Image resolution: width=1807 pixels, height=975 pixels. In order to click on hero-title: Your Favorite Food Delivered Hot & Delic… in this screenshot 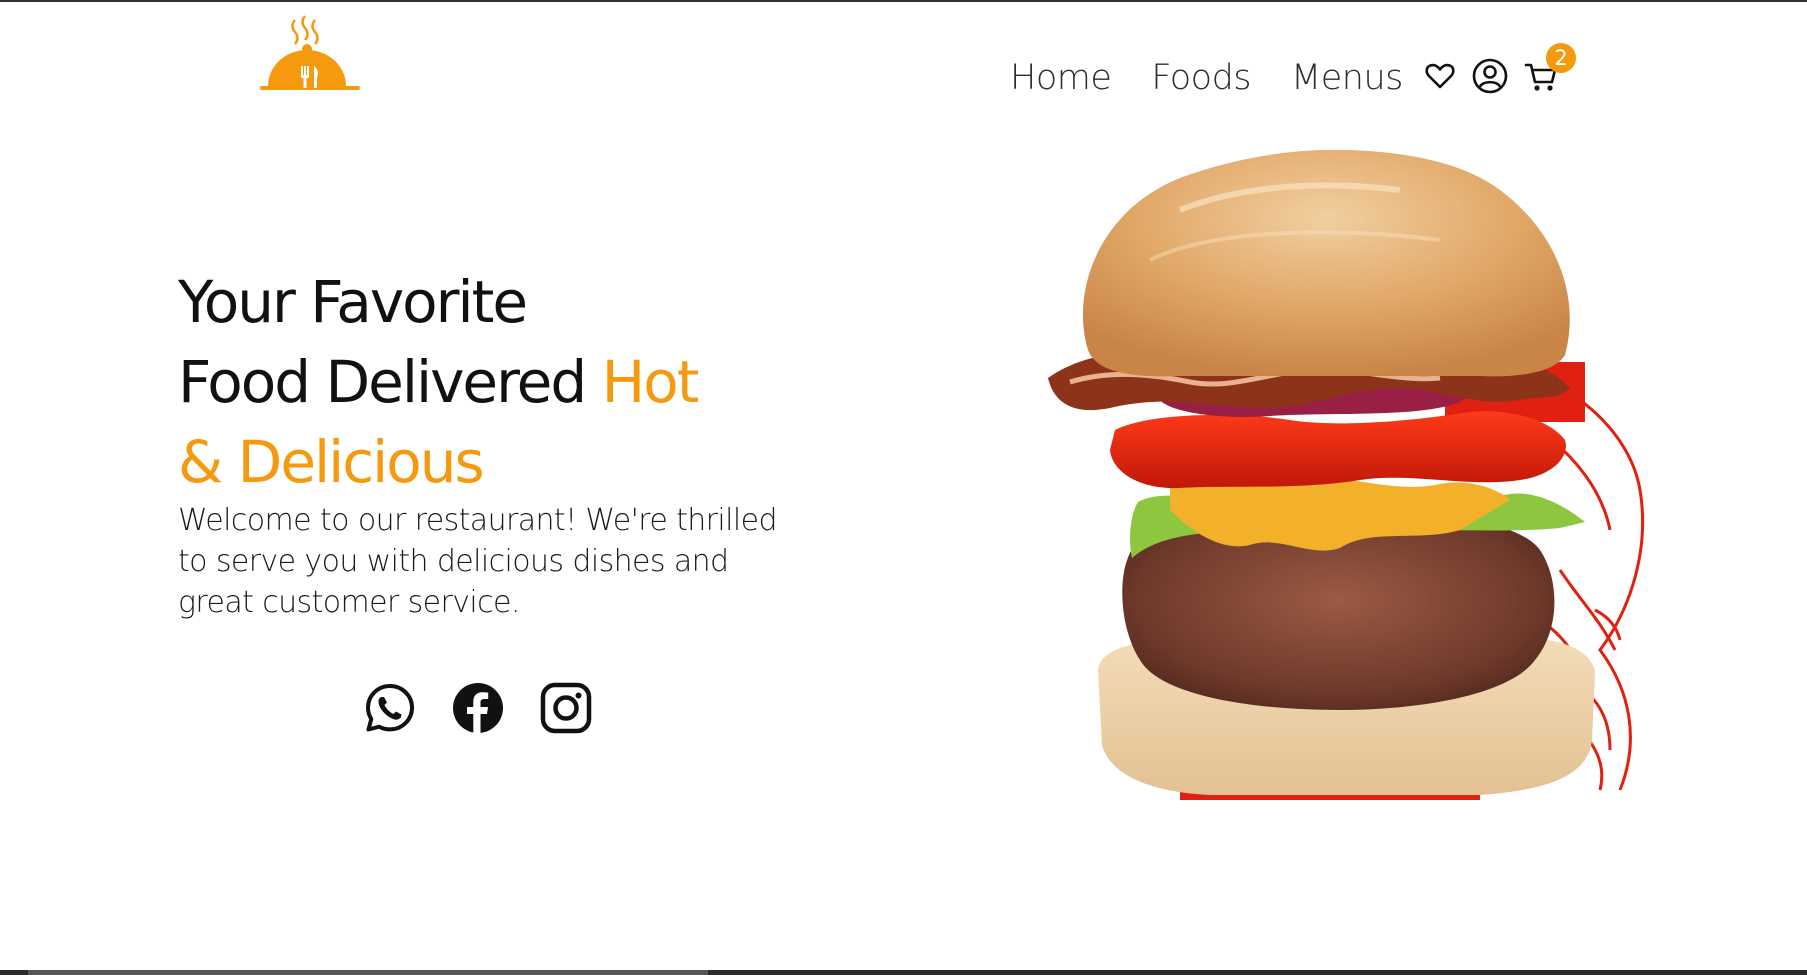, I will do `click(488, 382)`.